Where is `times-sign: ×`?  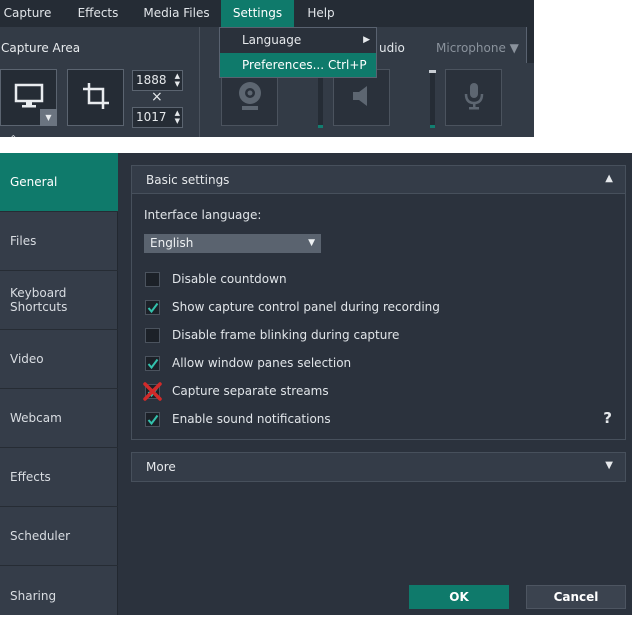
times-sign: × is located at coordinates (157, 97).